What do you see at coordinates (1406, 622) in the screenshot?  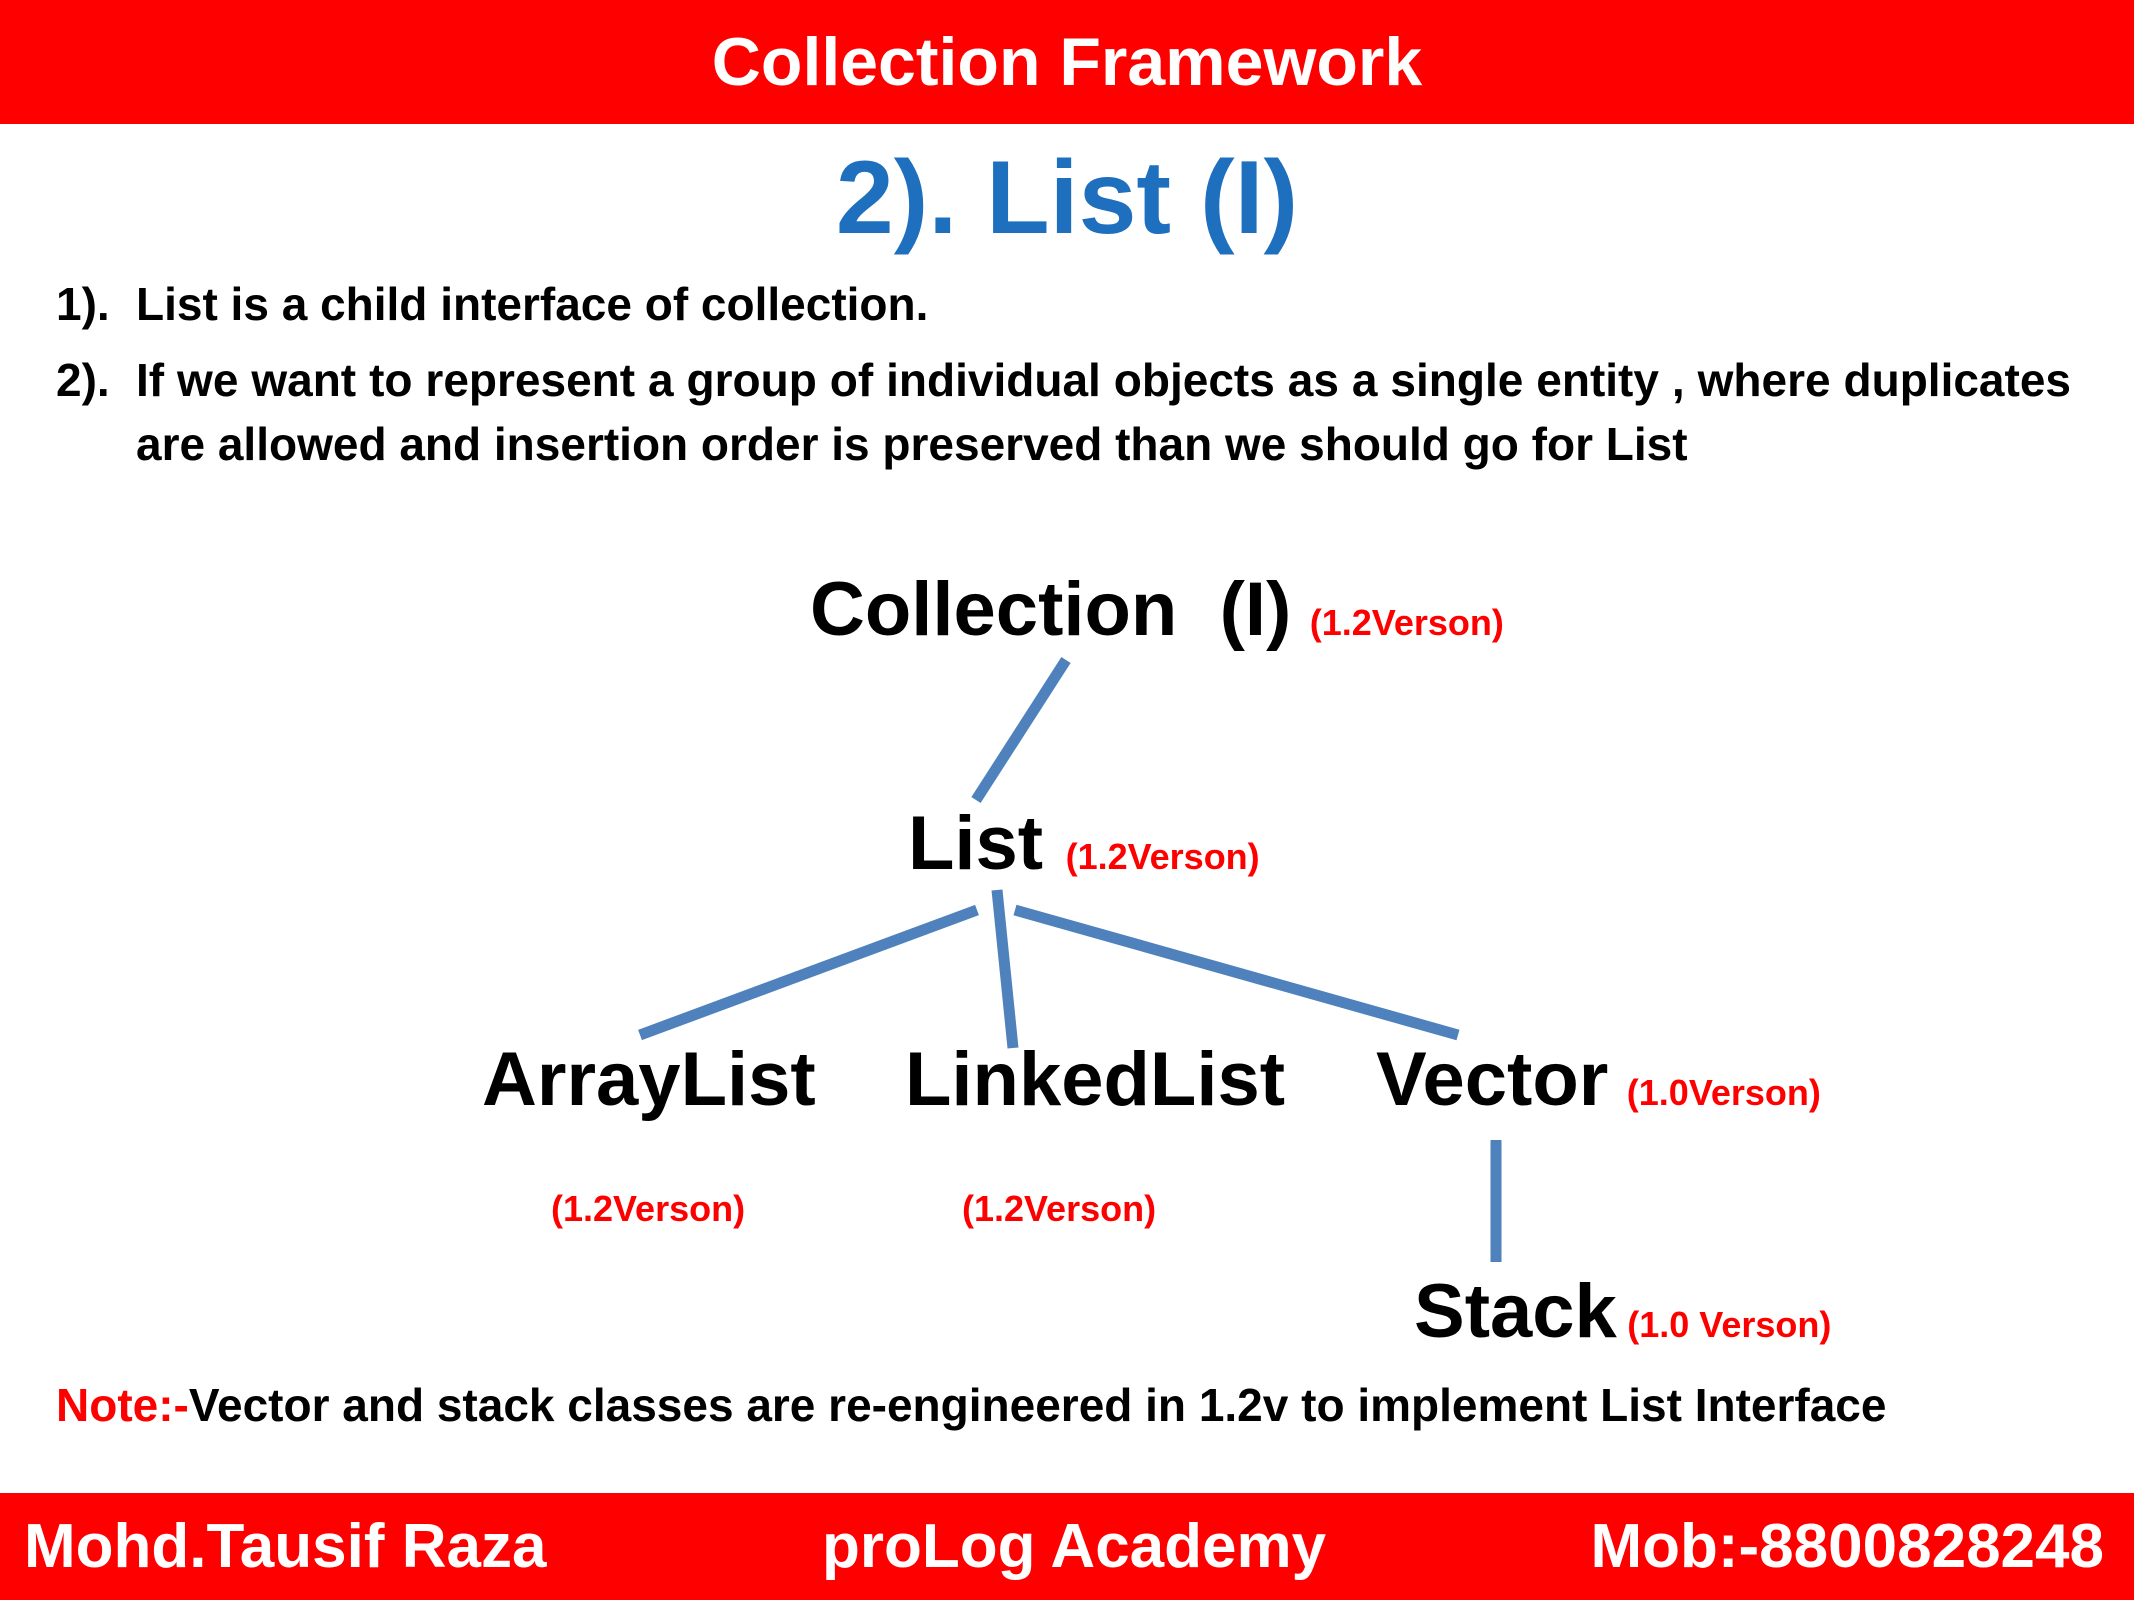 I see `node-collection-version: (1.2Verson)` at bounding box center [1406, 622].